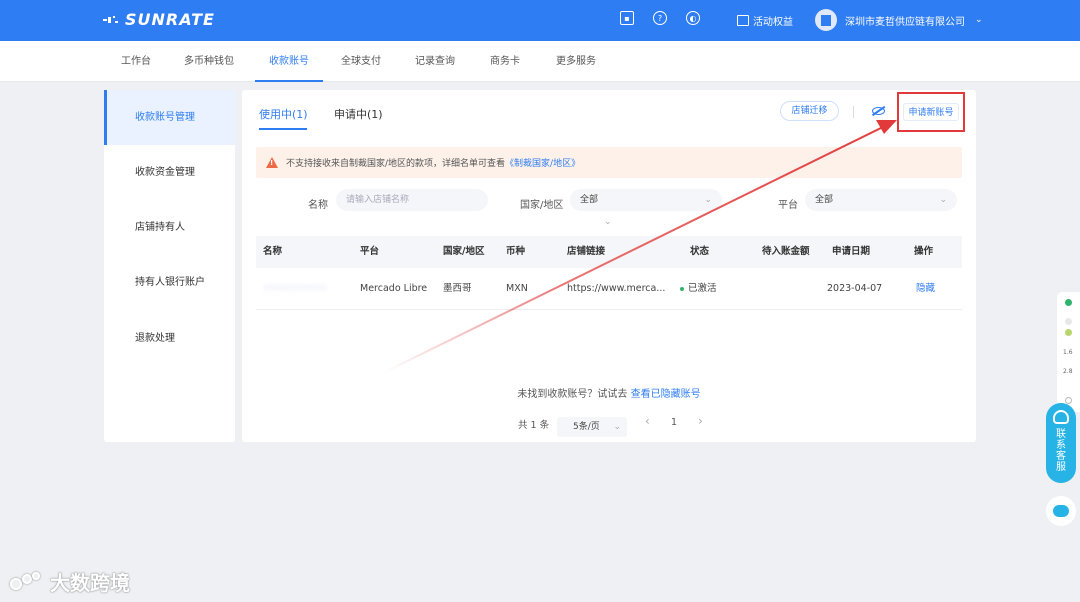  What do you see at coordinates (542, 162) in the screenshot?
I see `sanction-list-link: 《制裁国家/地区》` at bounding box center [542, 162].